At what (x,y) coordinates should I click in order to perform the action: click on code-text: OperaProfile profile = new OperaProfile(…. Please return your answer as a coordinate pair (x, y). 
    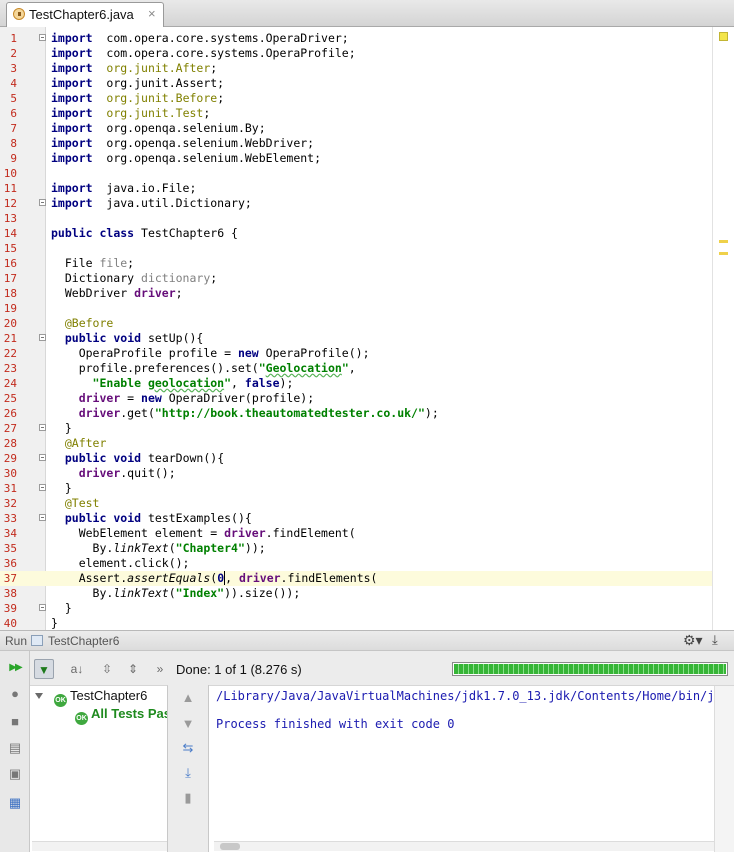
    Looking at the image, I should click on (210, 353).